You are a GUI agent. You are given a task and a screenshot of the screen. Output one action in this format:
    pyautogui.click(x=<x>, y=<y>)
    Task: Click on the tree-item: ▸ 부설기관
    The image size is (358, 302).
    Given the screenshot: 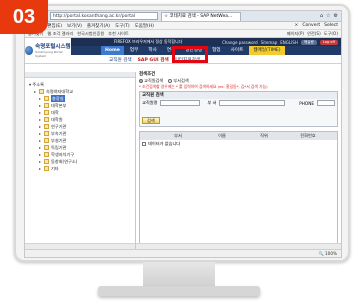 What is the action you would take?
    pyautogui.click(x=82, y=140)
    